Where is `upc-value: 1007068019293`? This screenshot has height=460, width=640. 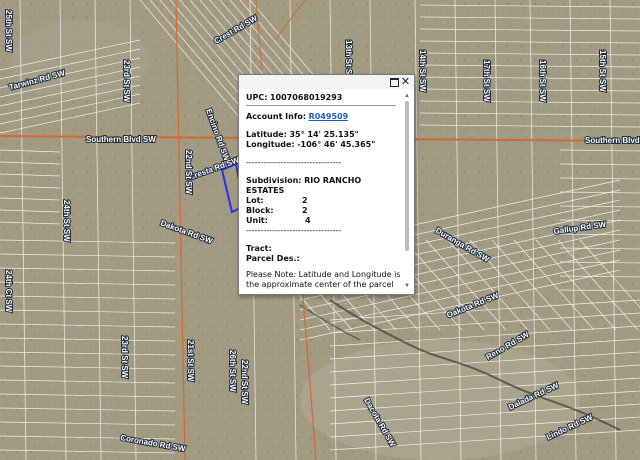
upc-value: 1007068019293 is located at coordinates (306, 97).